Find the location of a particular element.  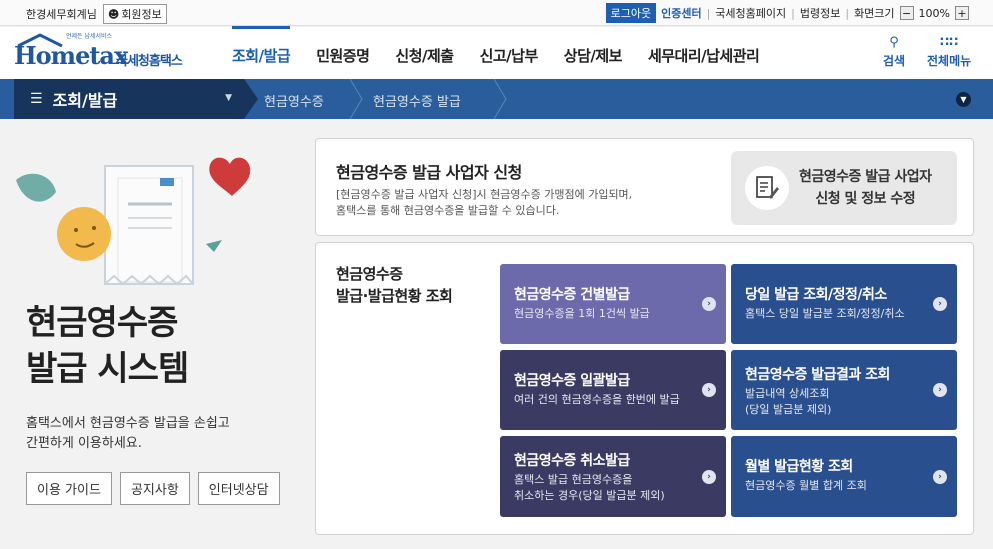

menu-icon: ☰ is located at coordinates (36, 99).